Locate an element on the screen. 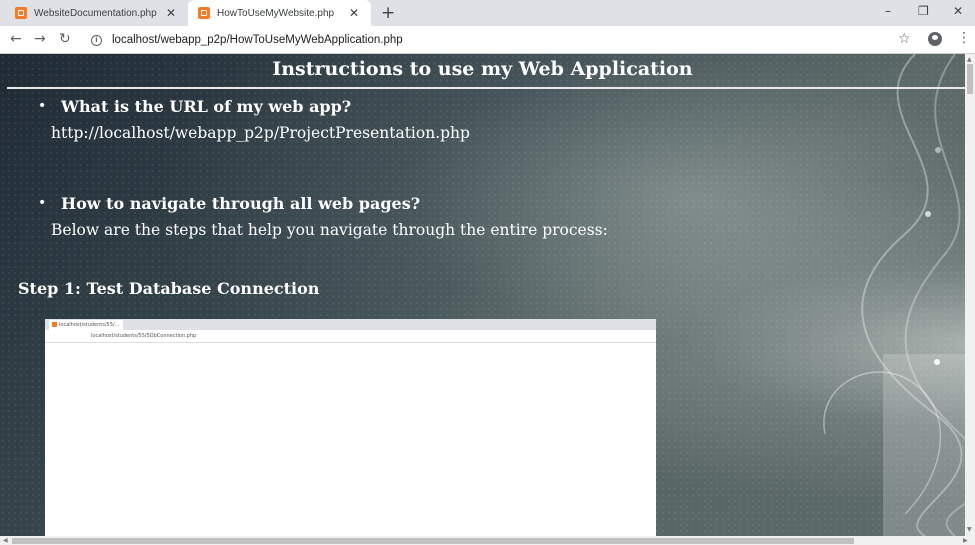  dna-helix-decoration is located at coordinates (894, 295).